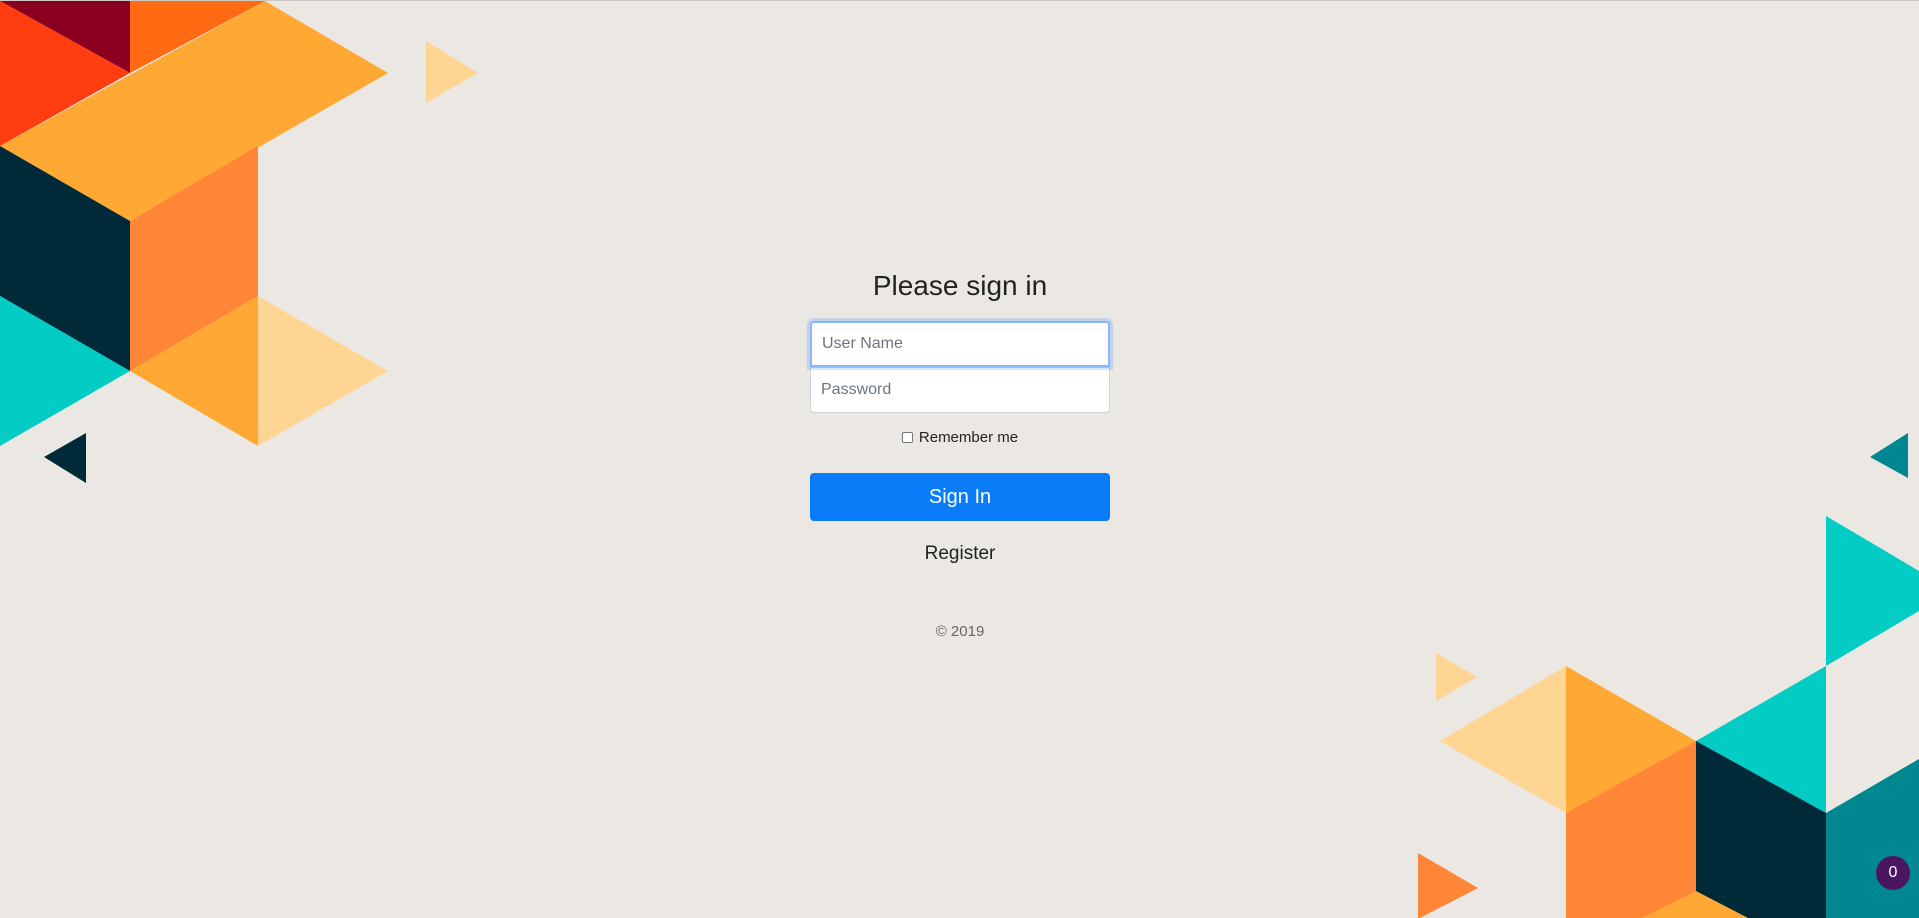 Image resolution: width=1919 pixels, height=918 pixels. What do you see at coordinates (1893, 873) in the screenshot?
I see `notification-badge: 0` at bounding box center [1893, 873].